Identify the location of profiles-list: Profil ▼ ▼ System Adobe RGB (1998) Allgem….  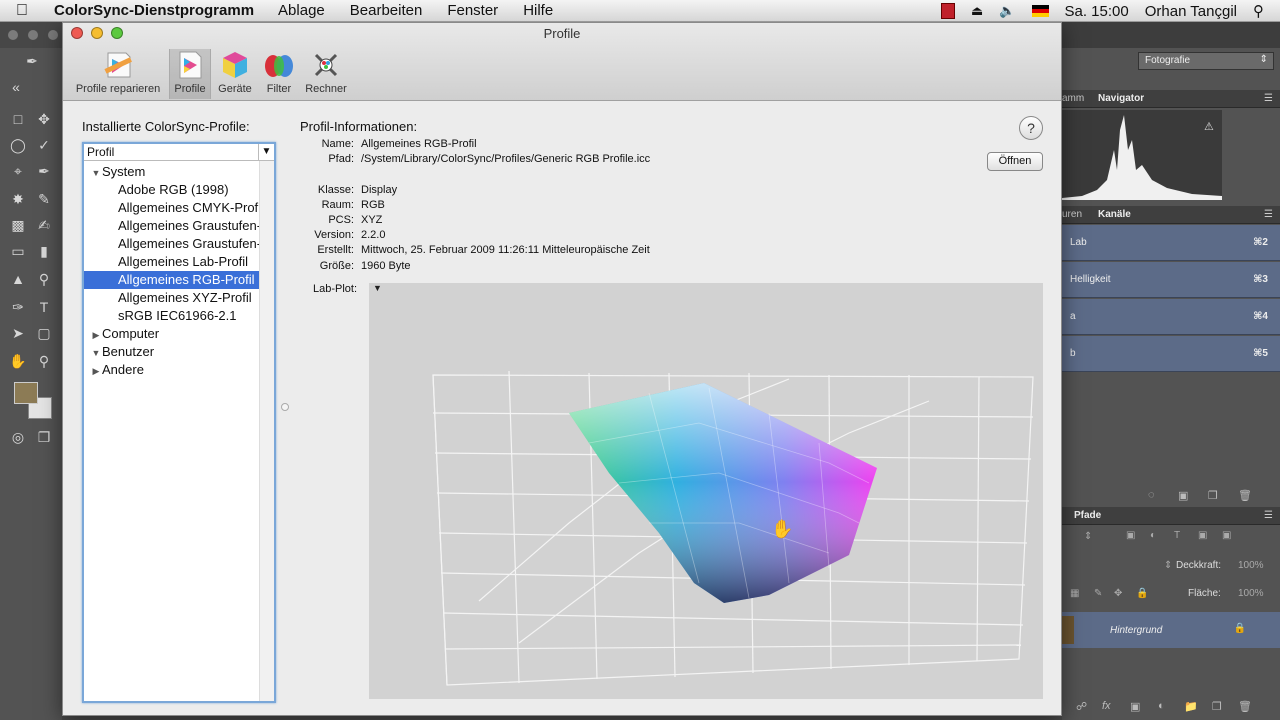
(179, 422).